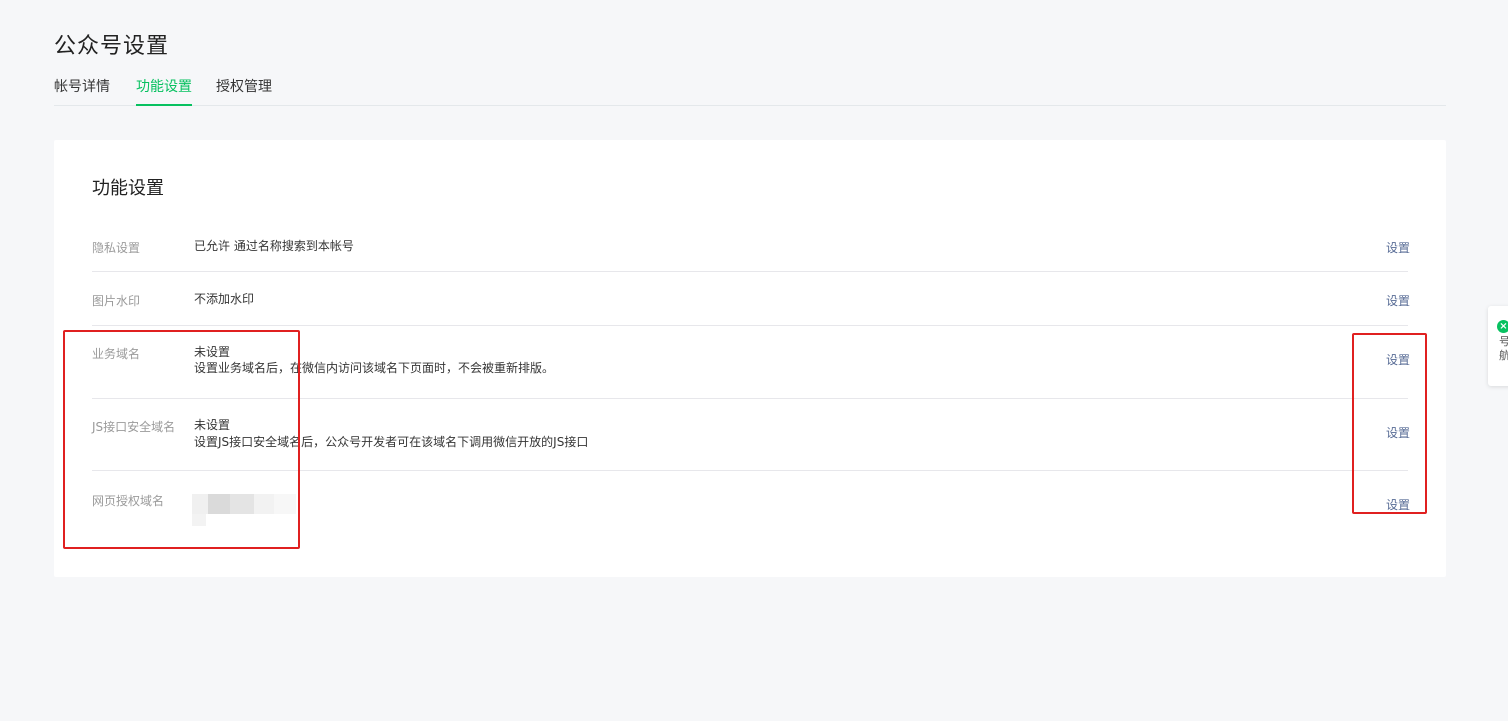  I want to click on highlight-box-actions, so click(1389, 423).